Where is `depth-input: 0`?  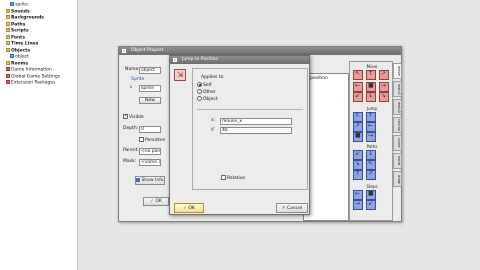
depth-input: 0 is located at coordinates (150, 129).